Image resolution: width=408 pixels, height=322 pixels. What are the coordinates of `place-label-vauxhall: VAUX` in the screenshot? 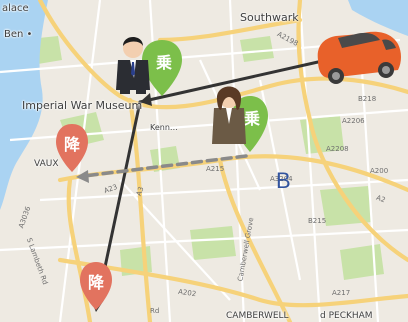 It's located at (46, 164).